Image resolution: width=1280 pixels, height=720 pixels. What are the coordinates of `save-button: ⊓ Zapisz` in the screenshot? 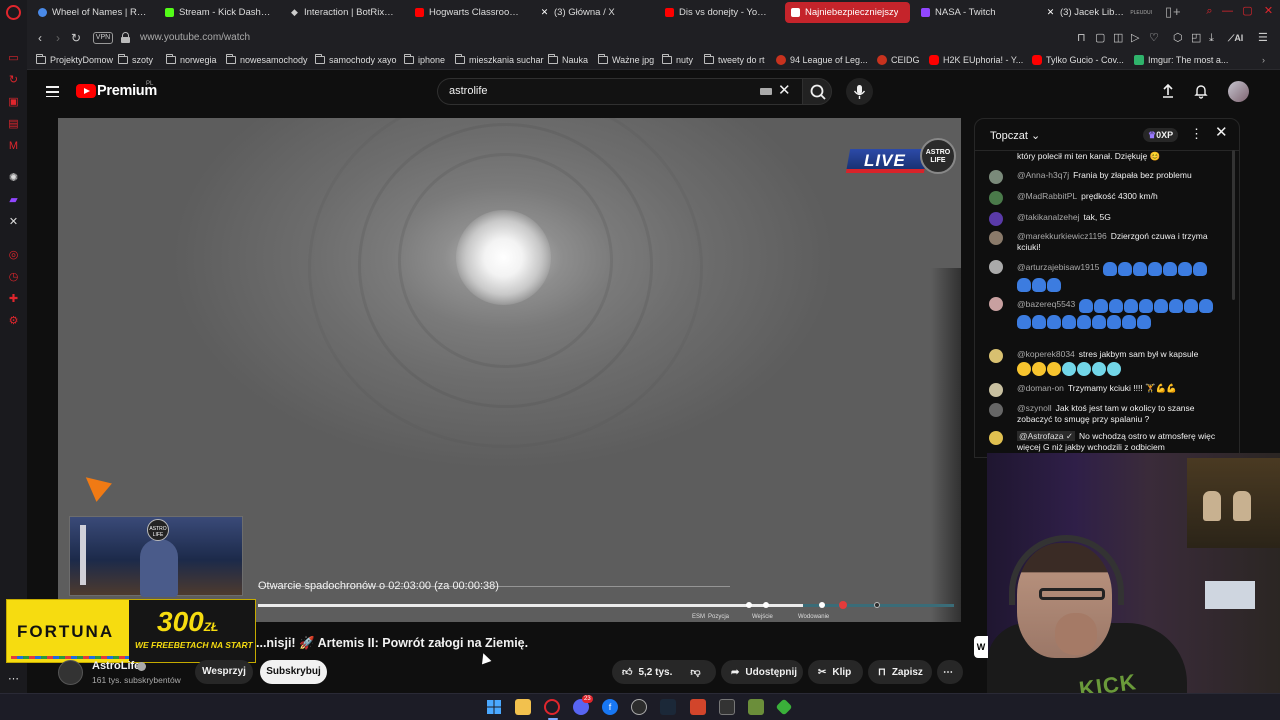 It's located at (900, 672).